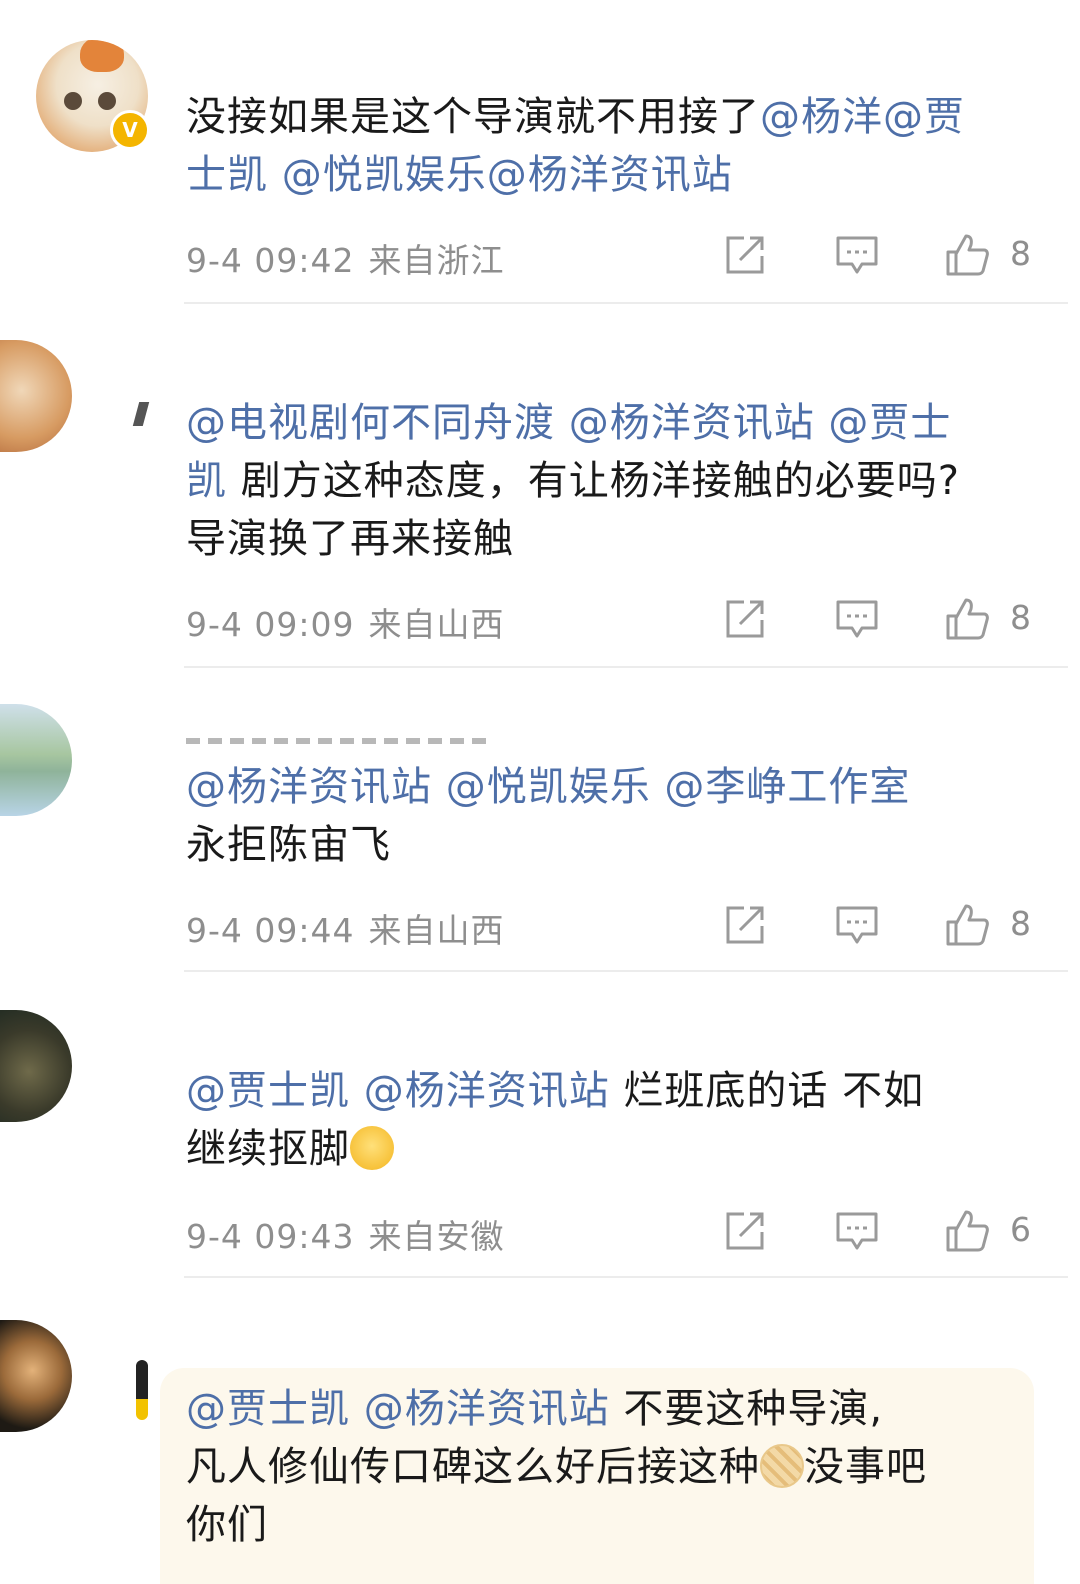 The height and width of the screenshot is (1584, 1080). Describe the element at coordinates (268, 1149) in the screenshot. I see `comment-body: 继续抠脚` at that location.